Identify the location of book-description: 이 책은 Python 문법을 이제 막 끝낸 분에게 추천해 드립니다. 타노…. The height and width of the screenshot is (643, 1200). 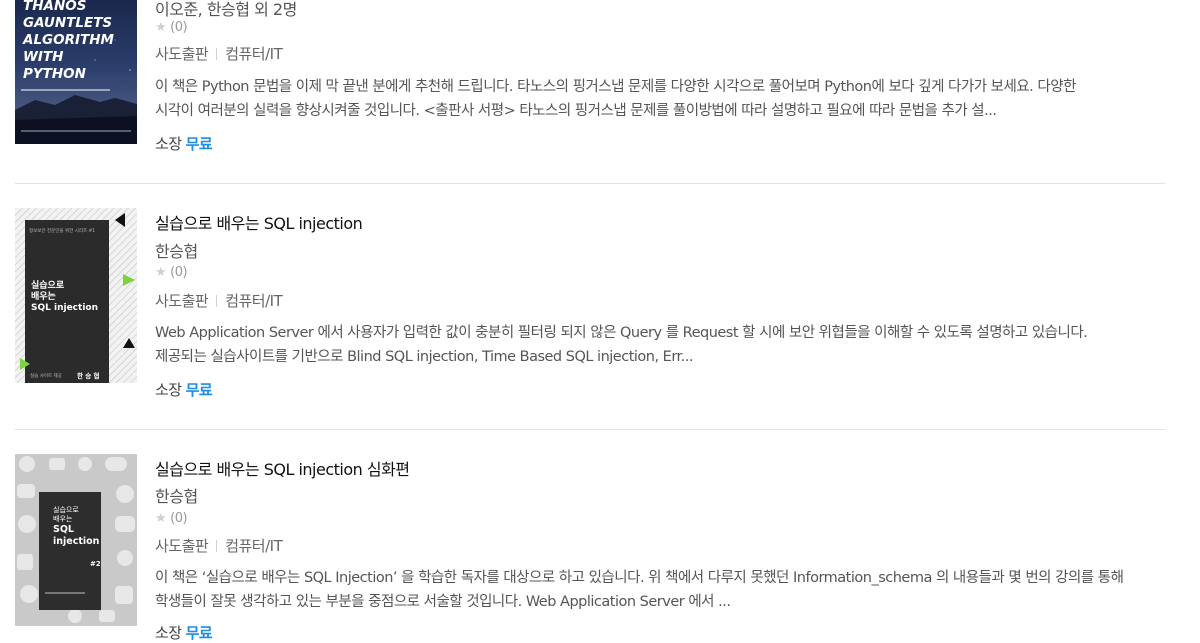
(660, 99).